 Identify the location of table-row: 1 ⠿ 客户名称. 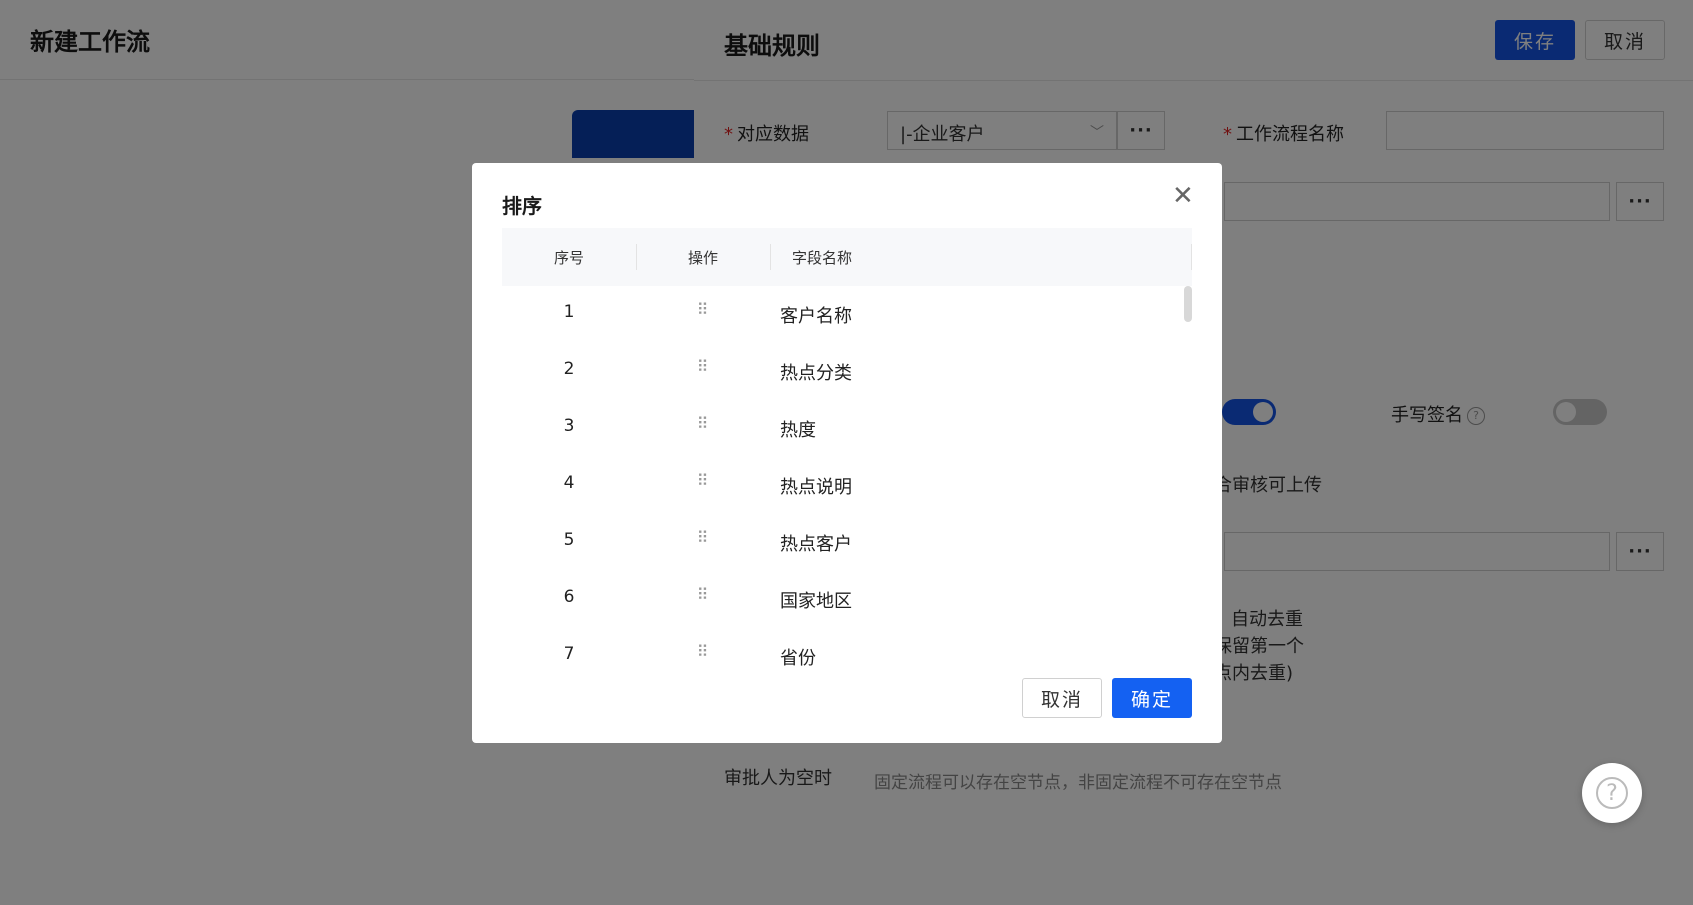
(847, 314).